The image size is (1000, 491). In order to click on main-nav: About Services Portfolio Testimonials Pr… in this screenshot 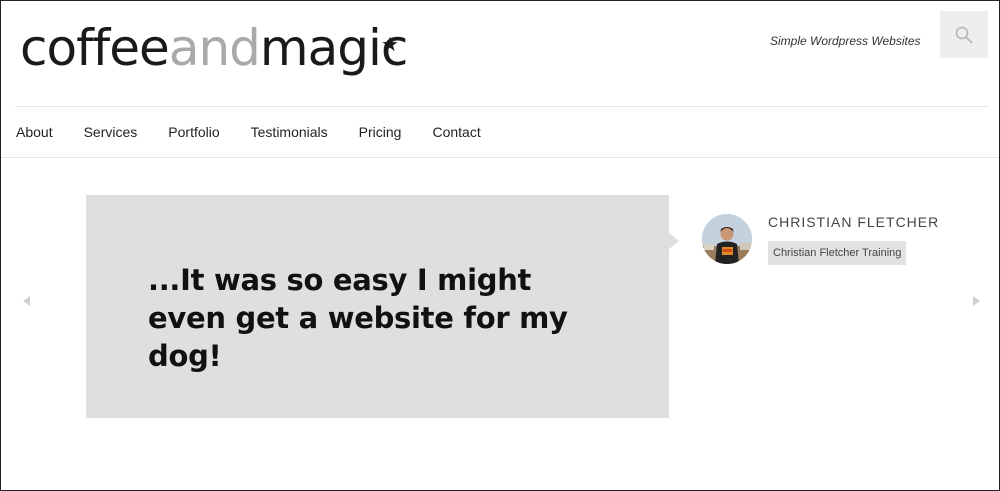, I will do `click(264, 132)`.